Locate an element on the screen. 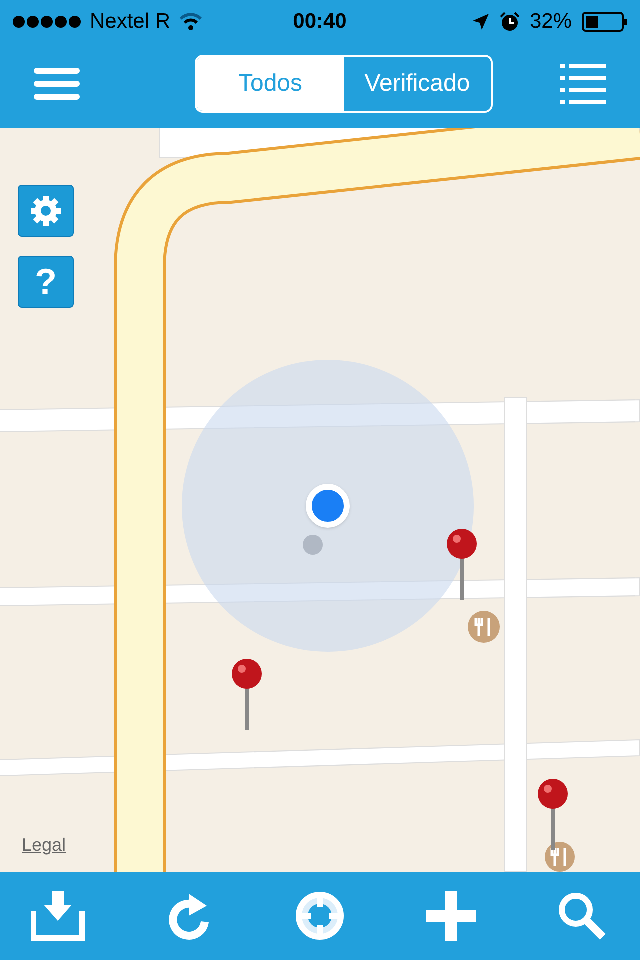 Image resolution: width=640 pixels, height=960 pixels. add-button is located at coordinates (451, 916).